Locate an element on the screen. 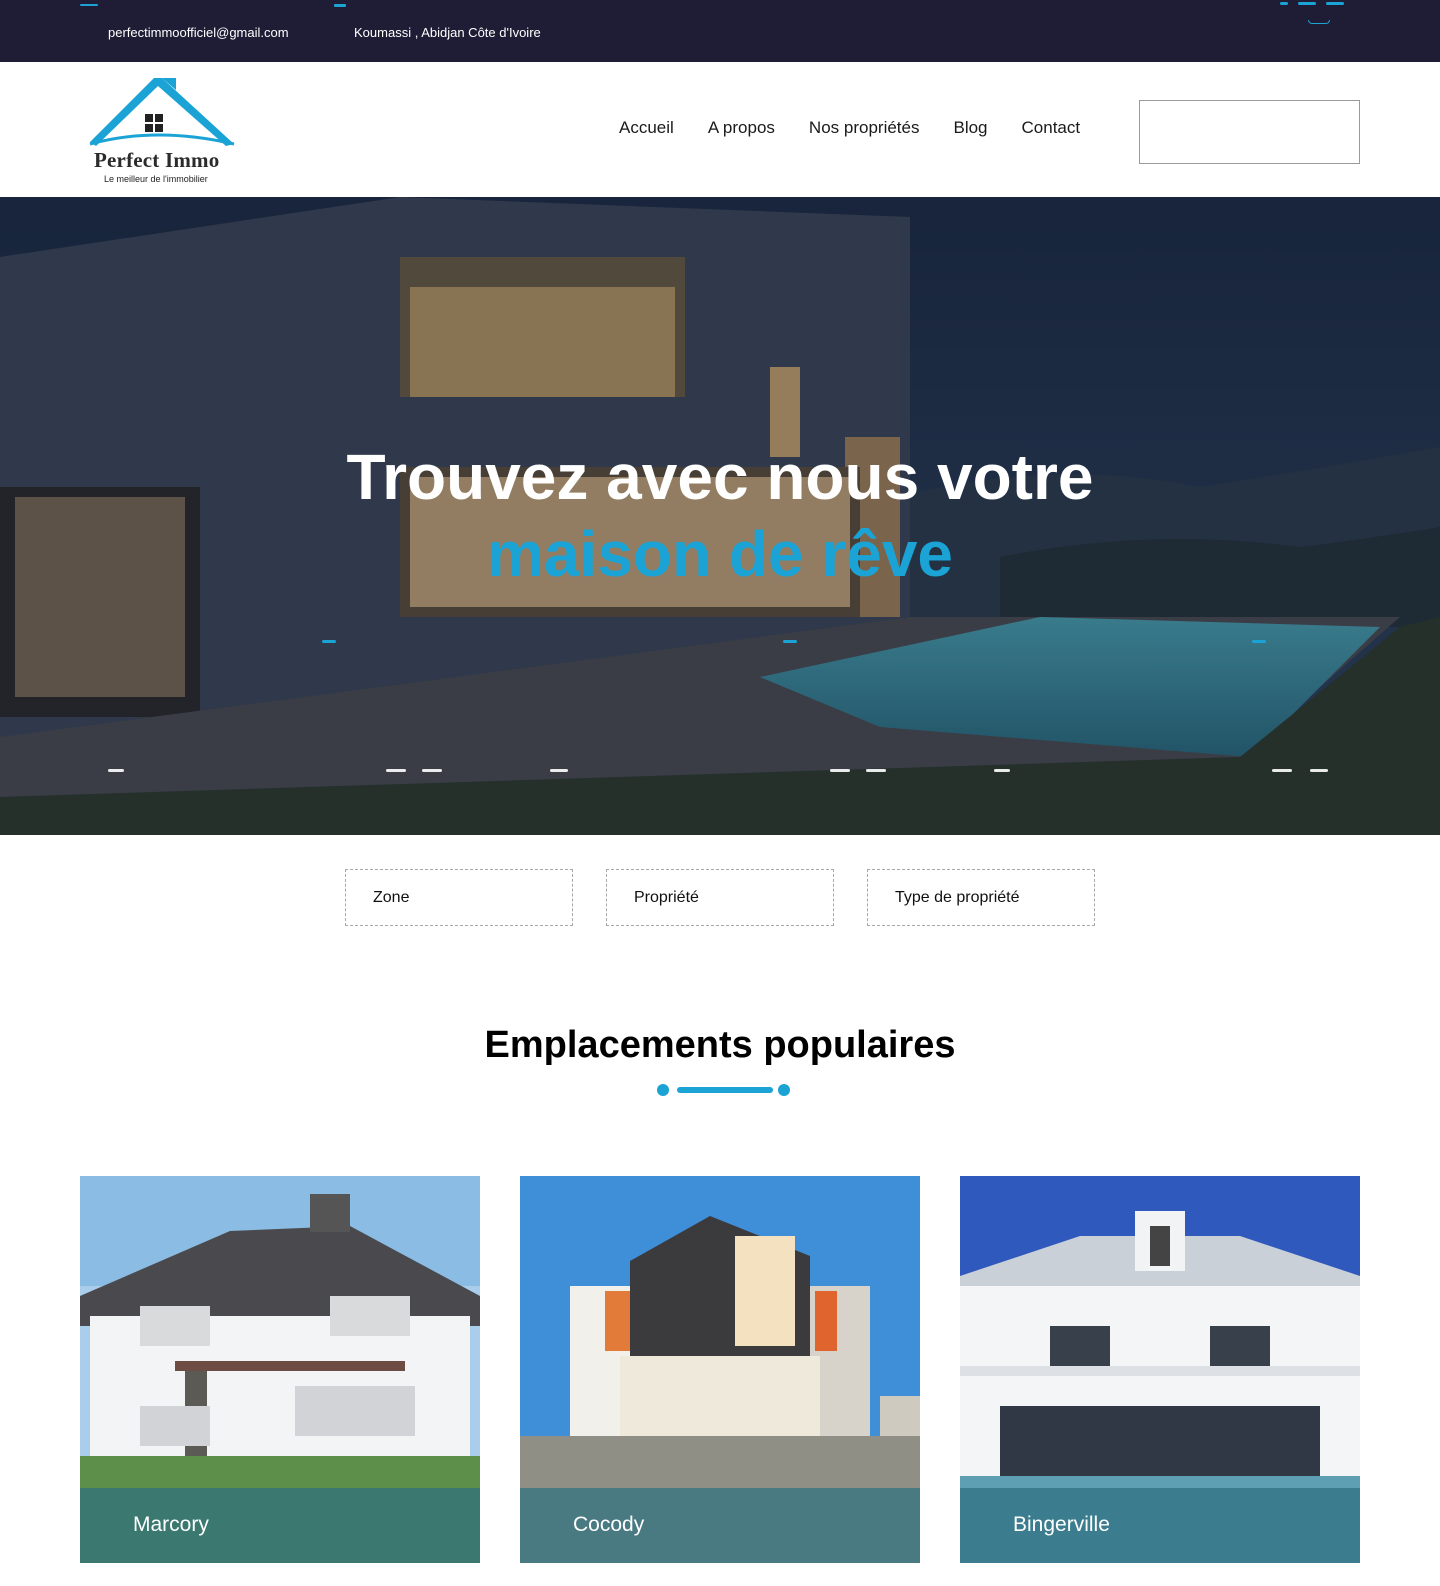 The image size is (1440, 1586). location-card-bingerville: Bingerville is located at coordinates (1160, 1369).